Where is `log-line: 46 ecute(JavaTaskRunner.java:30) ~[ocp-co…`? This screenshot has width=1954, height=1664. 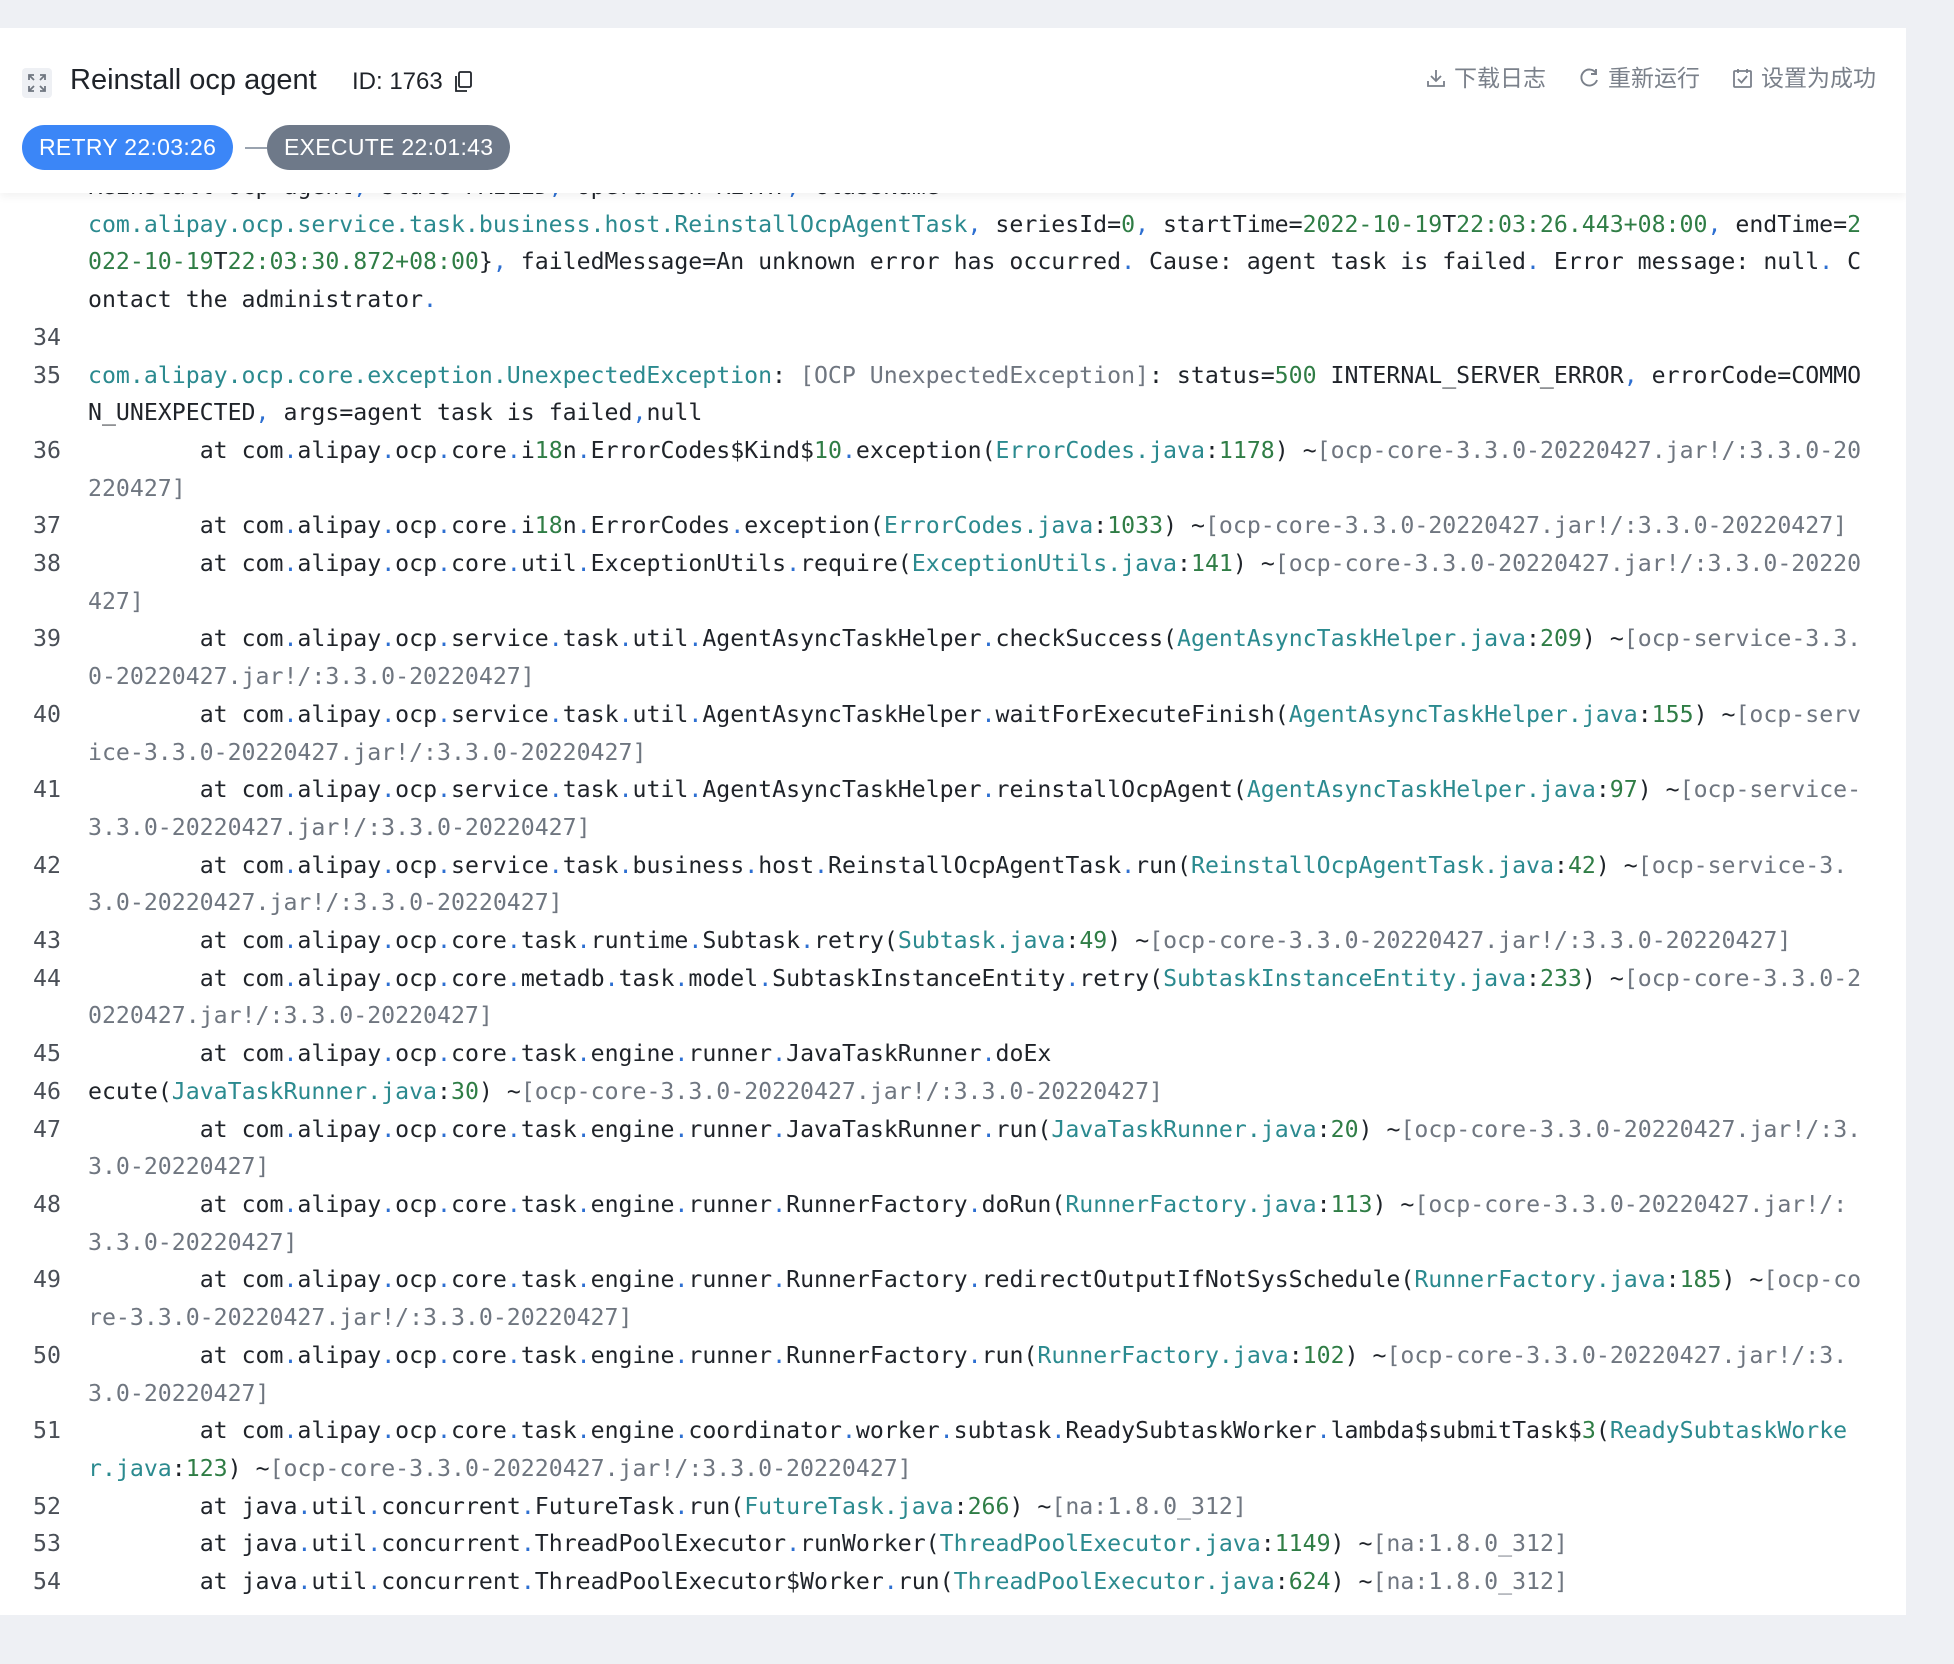
log-line: 46 ecute(JavaTaskRunner.java:30) ~[ocp-co… is located at coordinates (953, 1092).